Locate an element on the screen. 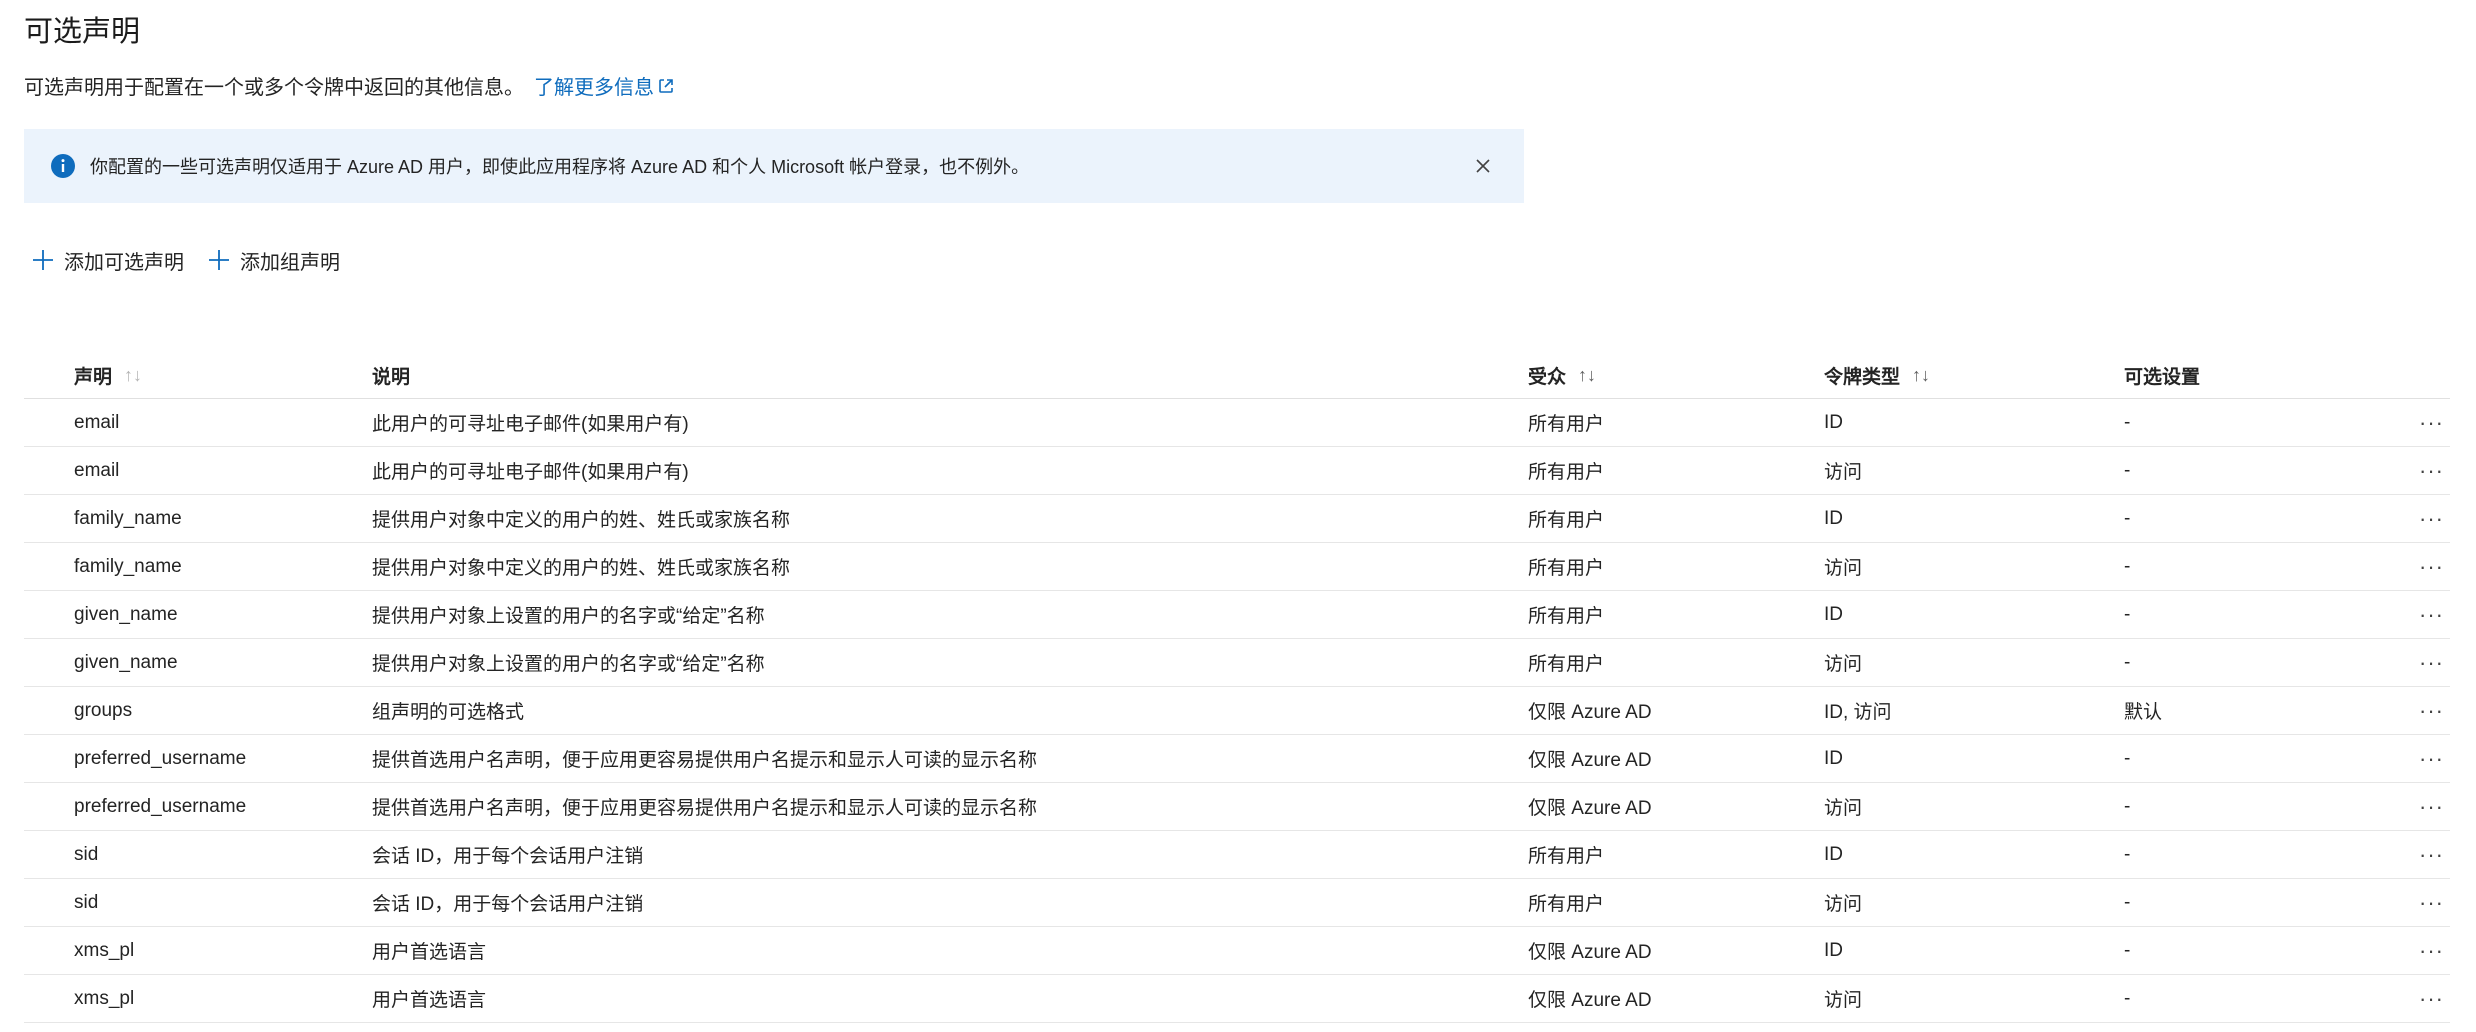 This screenshot has height=1032, width=2476. close-icon is located at coordinates (1483, 166).